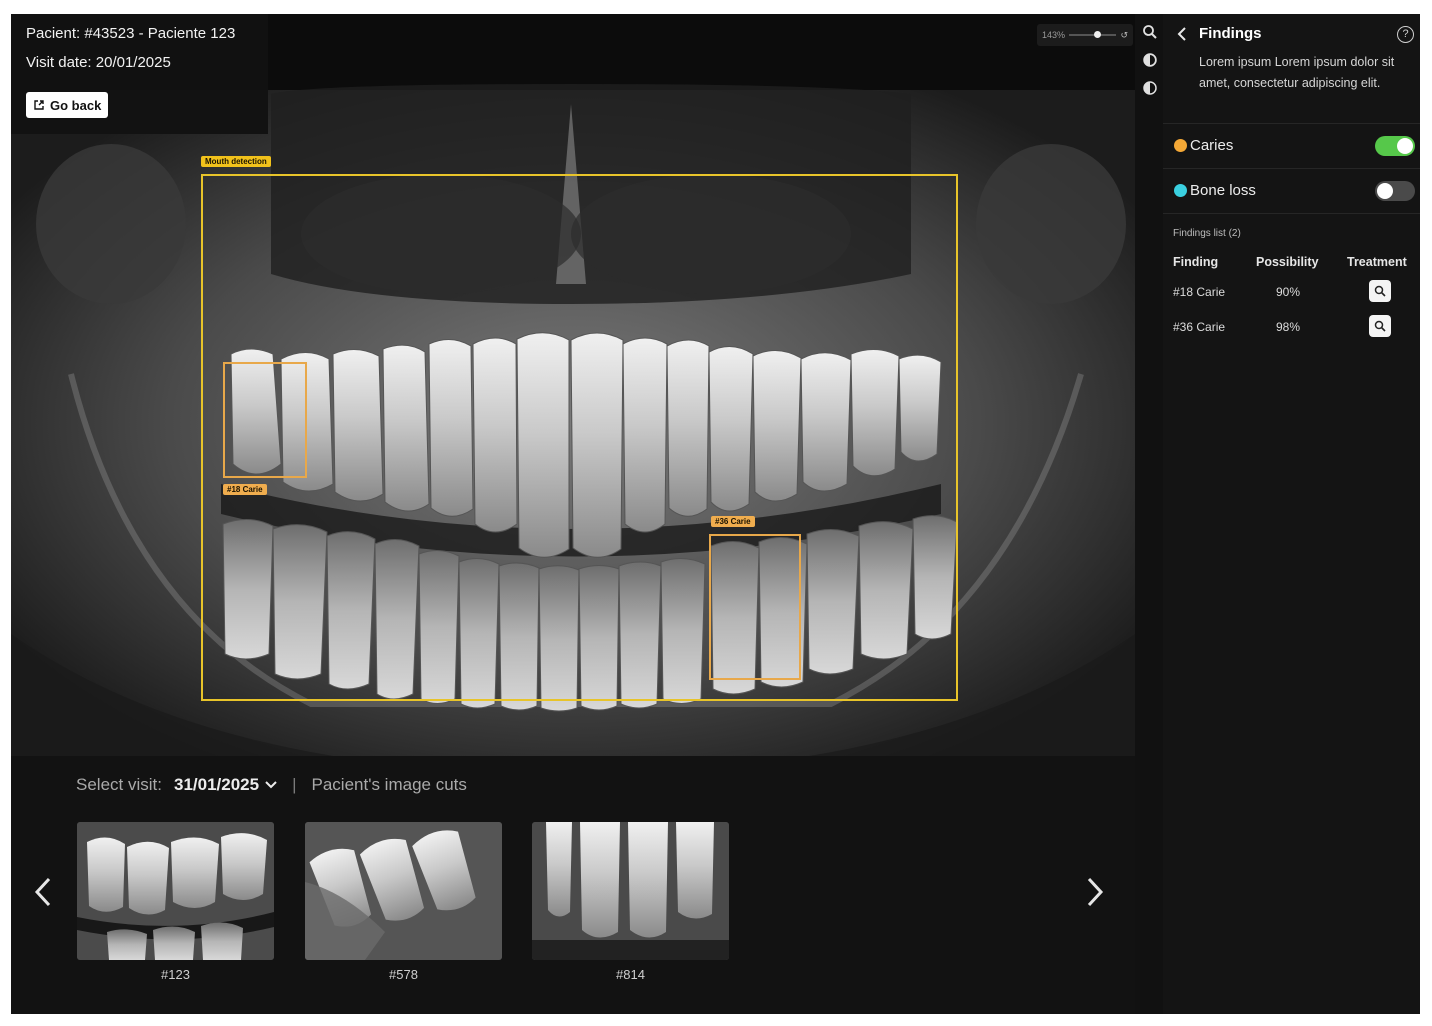  I want to click on caries-toggle, so click(1395, 146).